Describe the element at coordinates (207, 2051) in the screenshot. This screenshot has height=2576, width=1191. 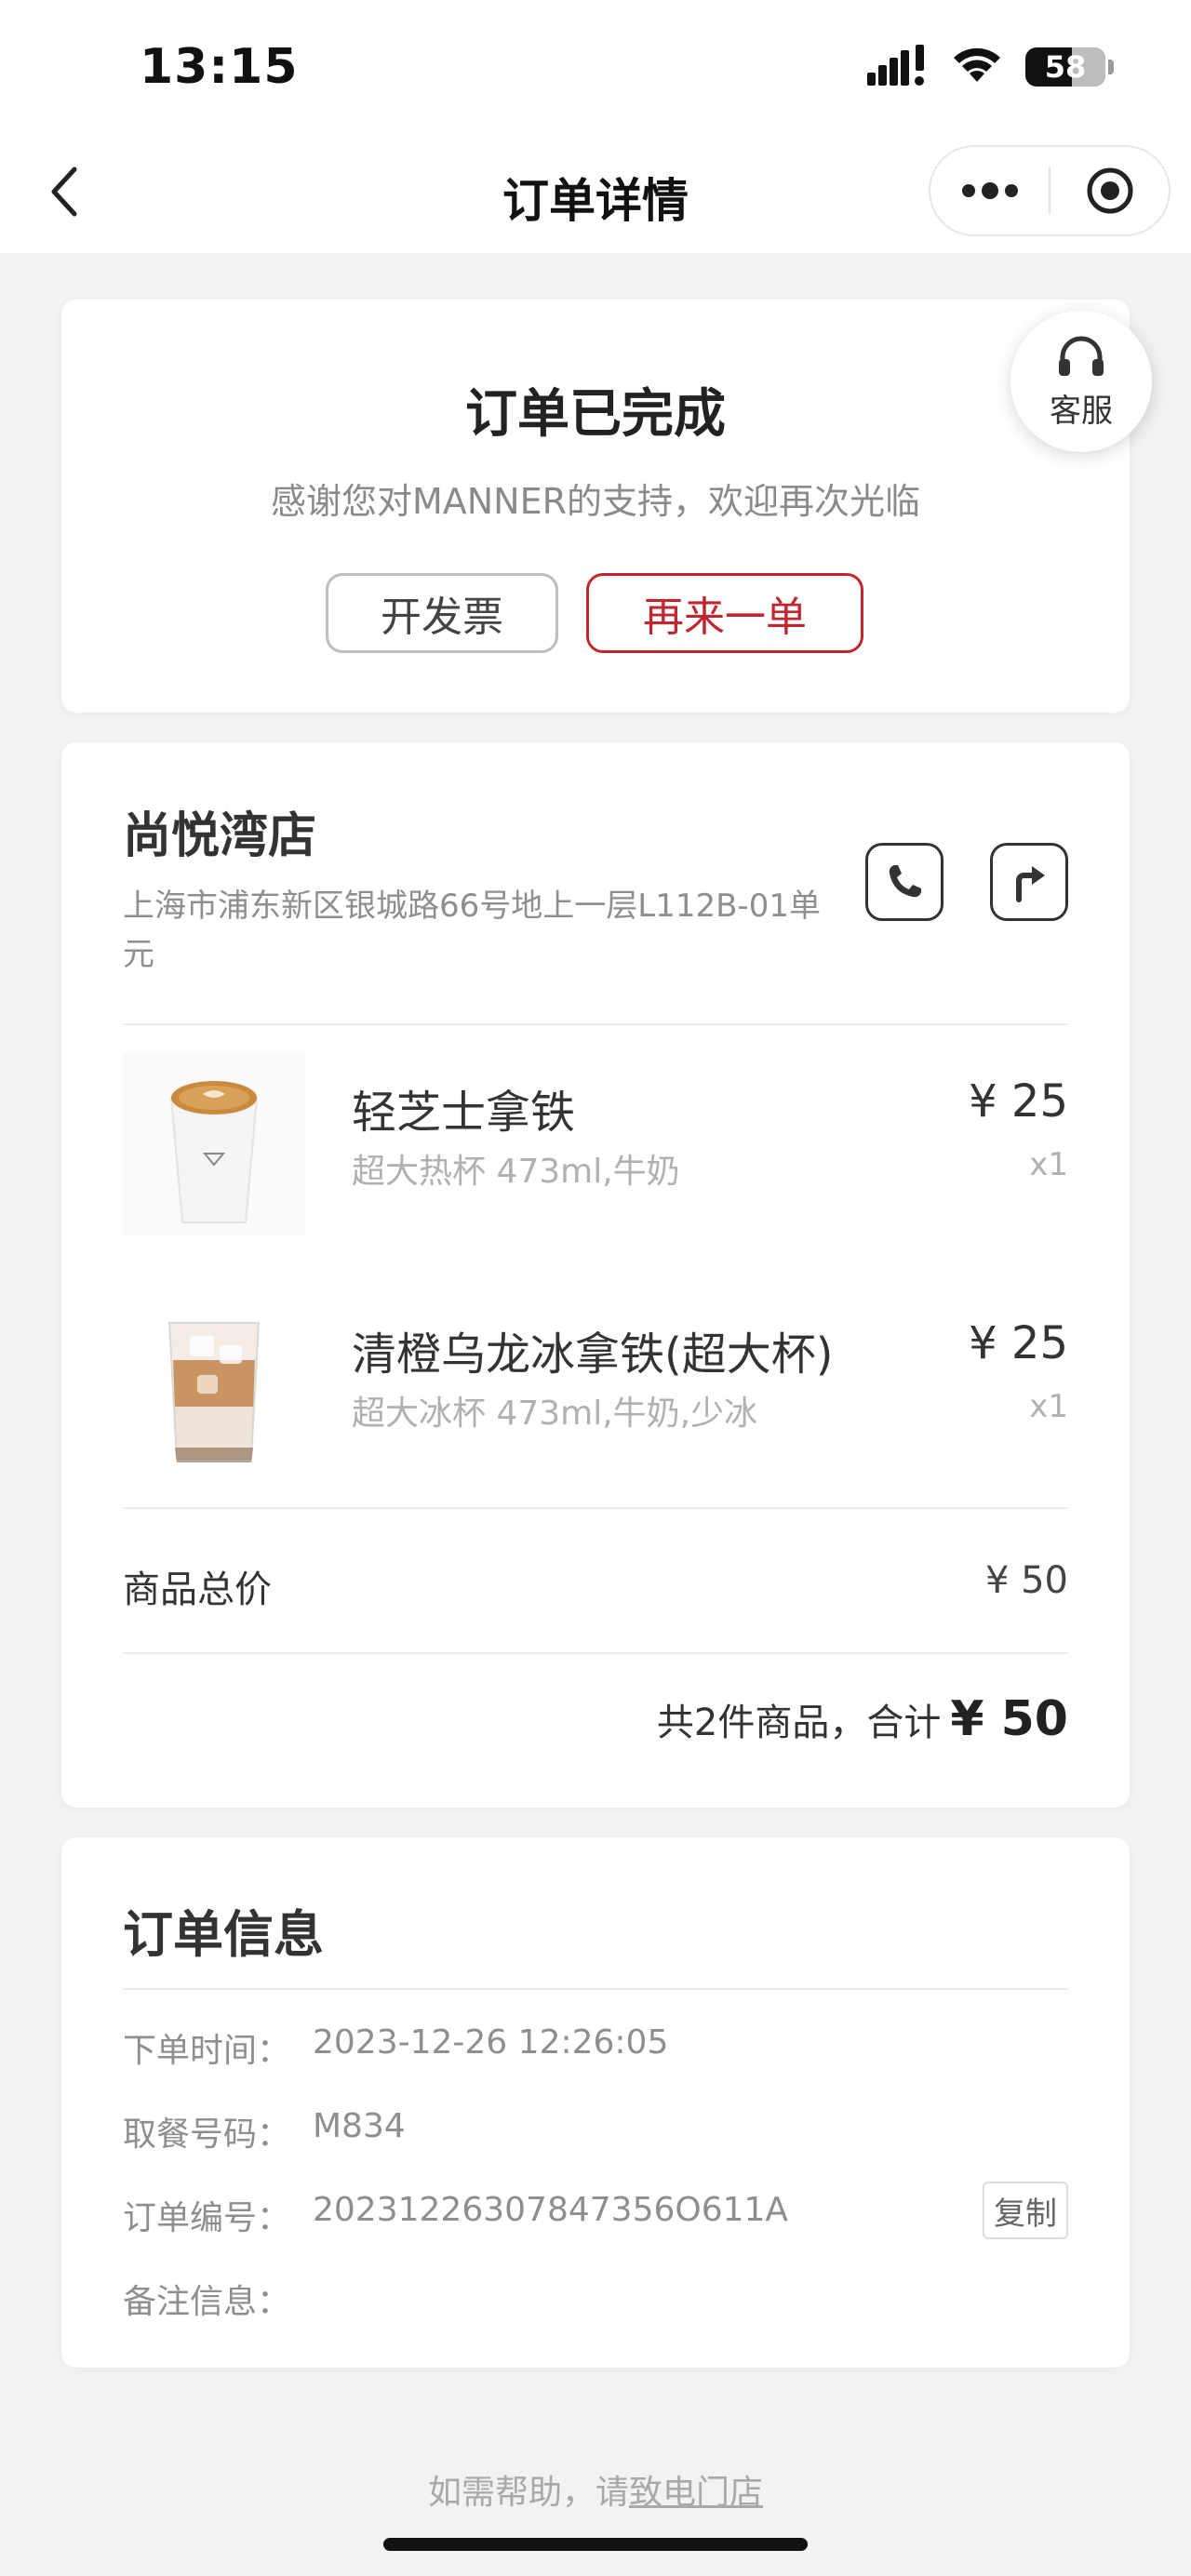
I see `order-time-label: 下单时间：` at that location.